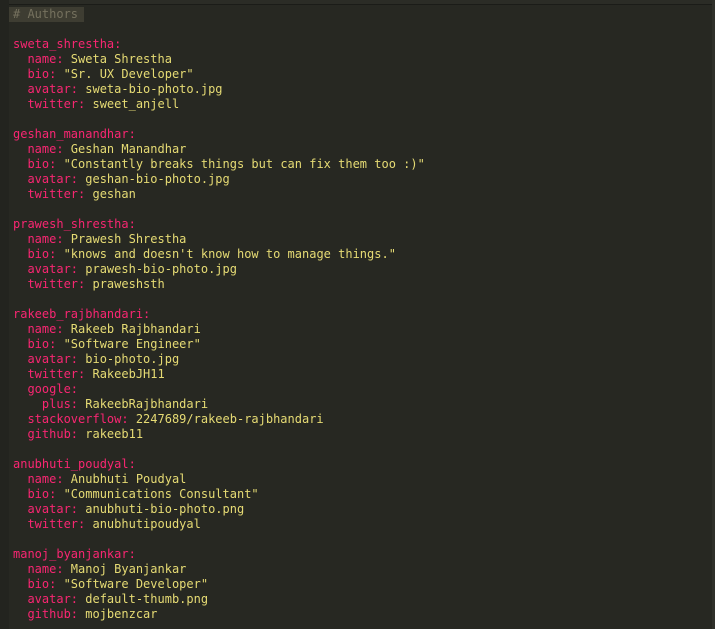 This screenshot has height=629, width=715. Describe the element at coordinates (125, 479) in the screenshot. I see `field-value: Anubhuti Poudyal` at that location.